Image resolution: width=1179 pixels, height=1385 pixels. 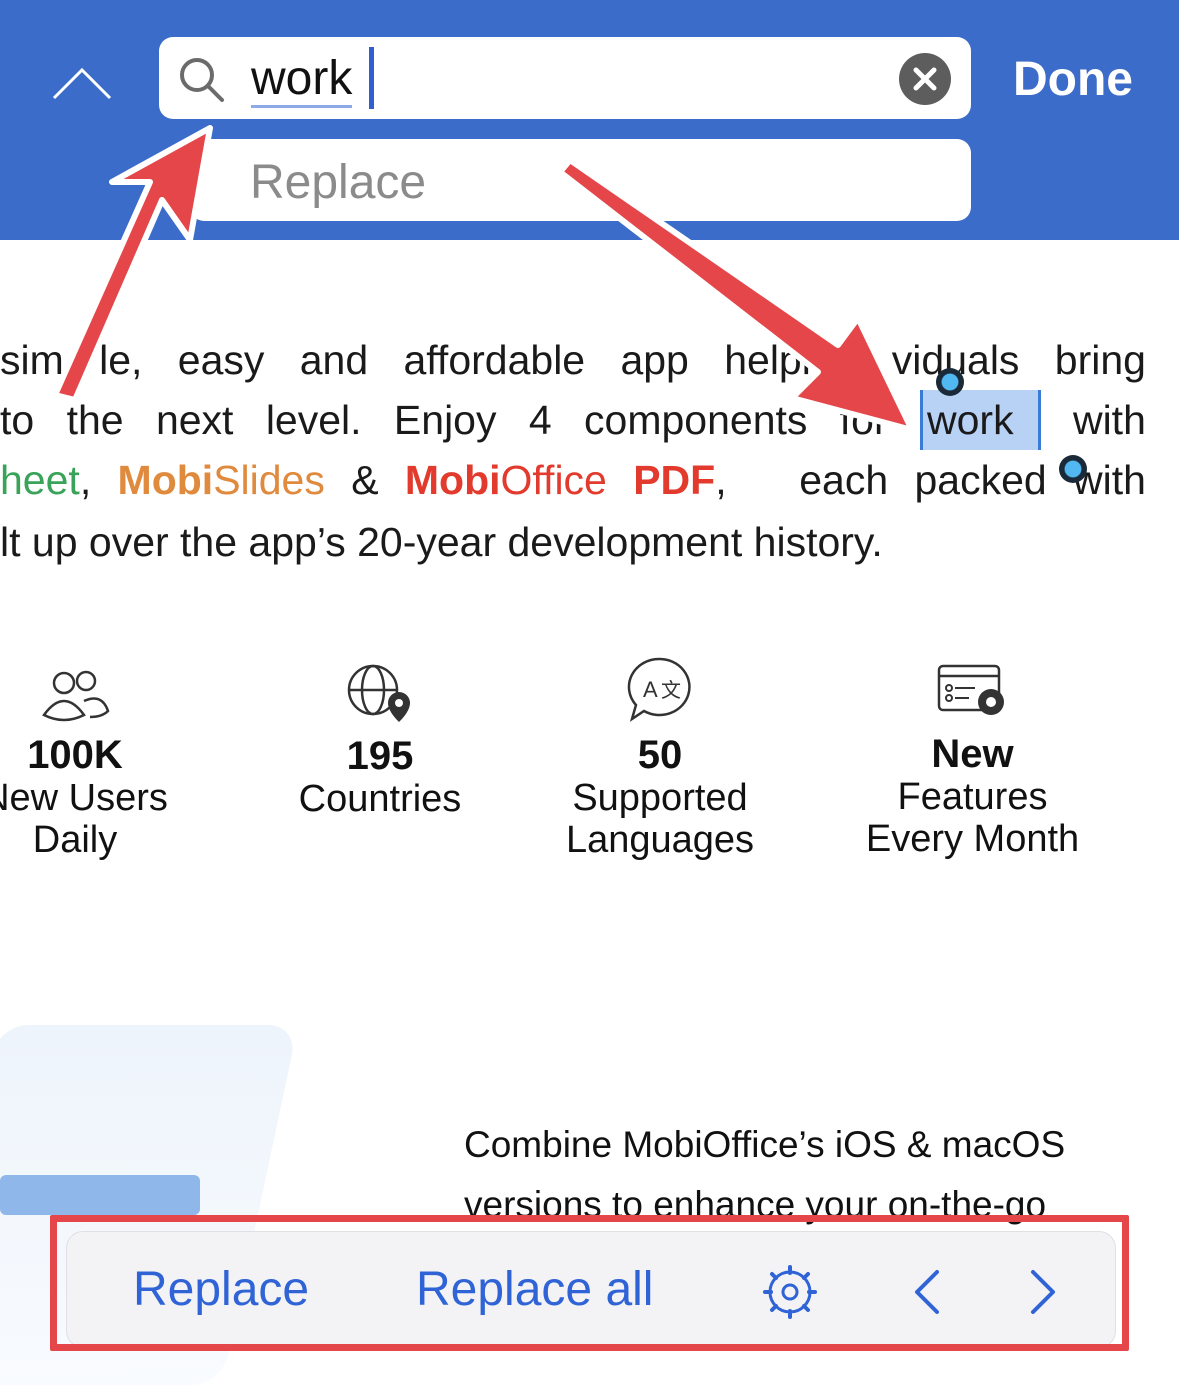 I want to click on stat-label: Countries, so click(x=380, y=799).